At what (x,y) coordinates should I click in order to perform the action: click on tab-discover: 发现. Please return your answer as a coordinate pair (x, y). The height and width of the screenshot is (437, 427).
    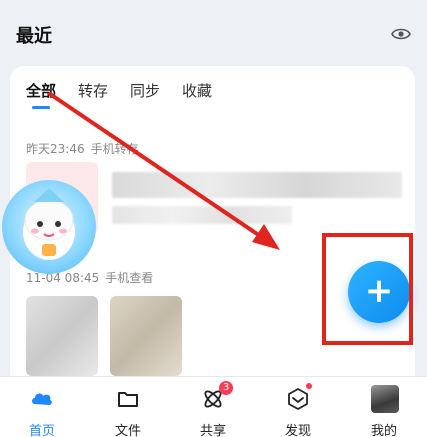
    Looking at the image, I should click on (298, 407).